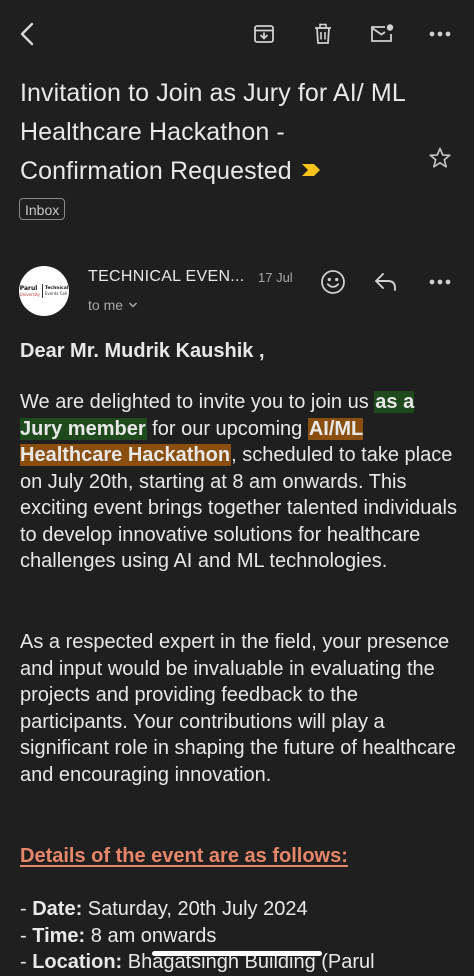 Image resolution: width=474 pixels, height=976 pixels. I want to click on more-options-button, so click(440, 34).